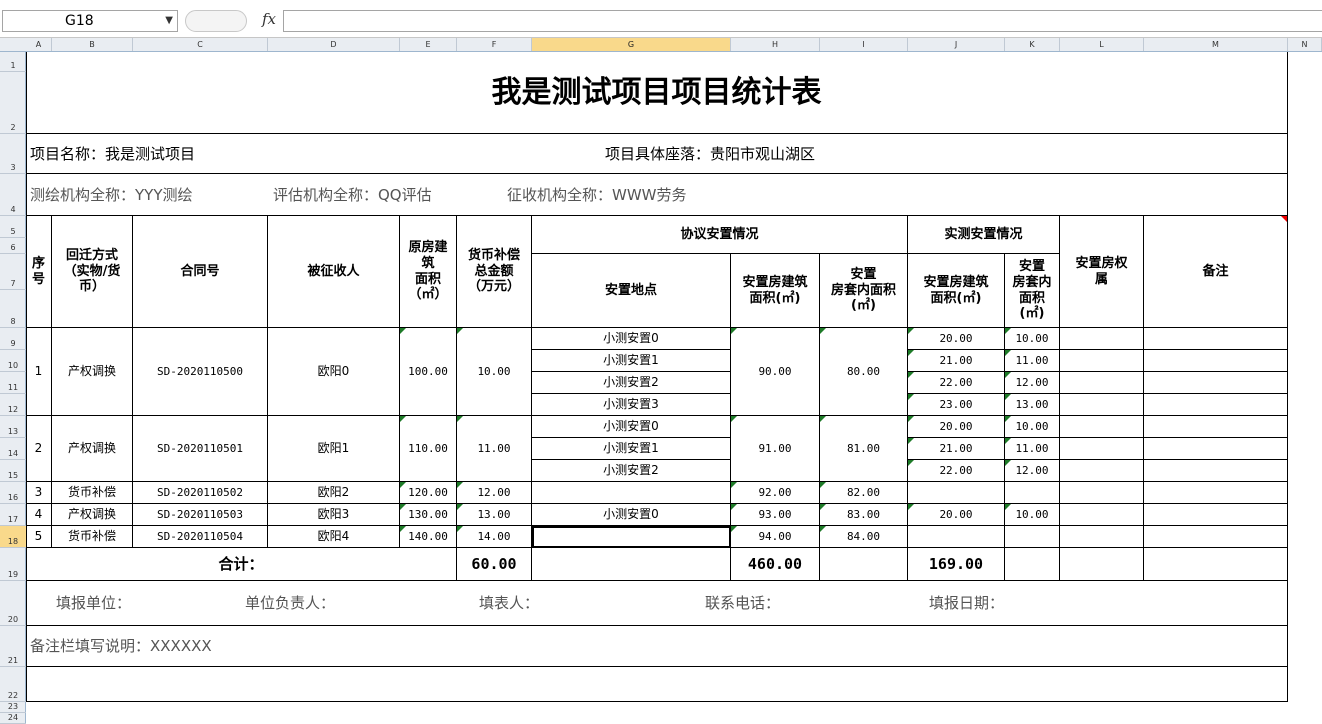 This screenshot has width=1322, height=724. What do you see at coordinates (13, 603) in the screenshot?
I see `row-header-20: 20` at bounding box center [13, 603].